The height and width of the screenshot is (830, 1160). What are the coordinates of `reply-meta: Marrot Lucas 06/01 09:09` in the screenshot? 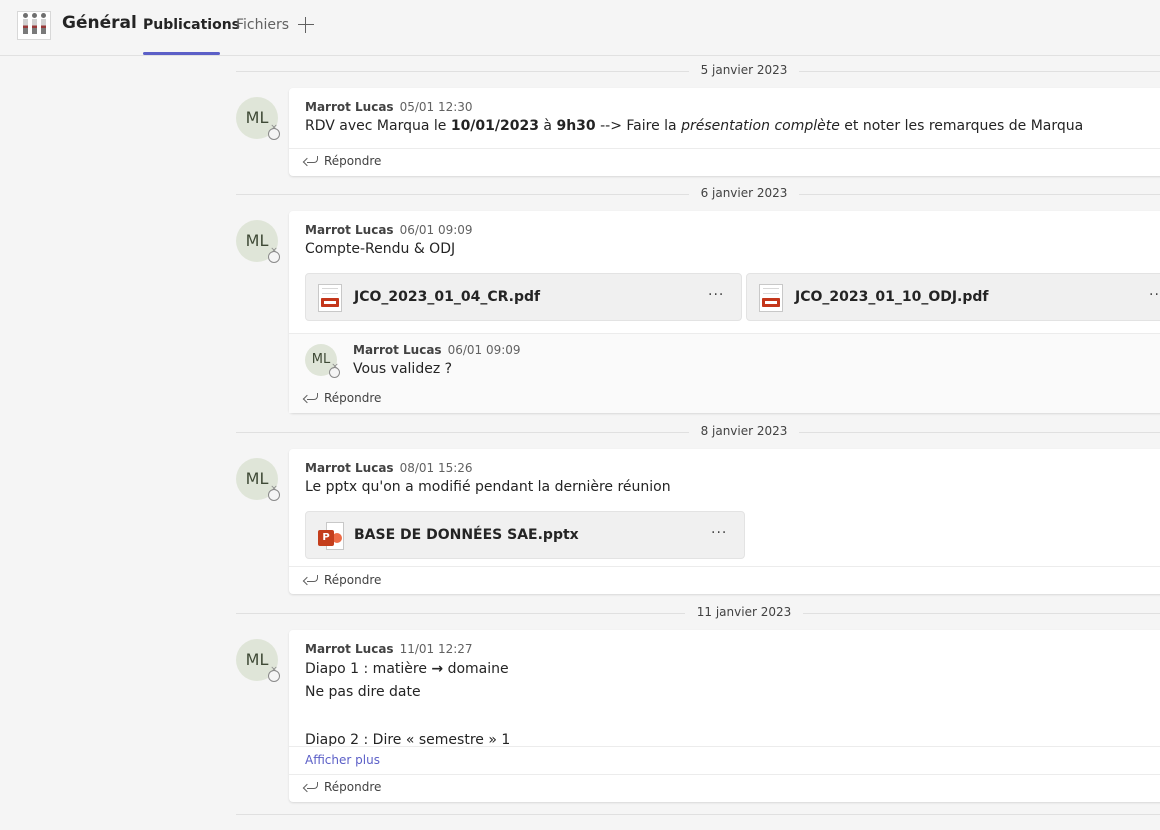 It's located at (437, 350).